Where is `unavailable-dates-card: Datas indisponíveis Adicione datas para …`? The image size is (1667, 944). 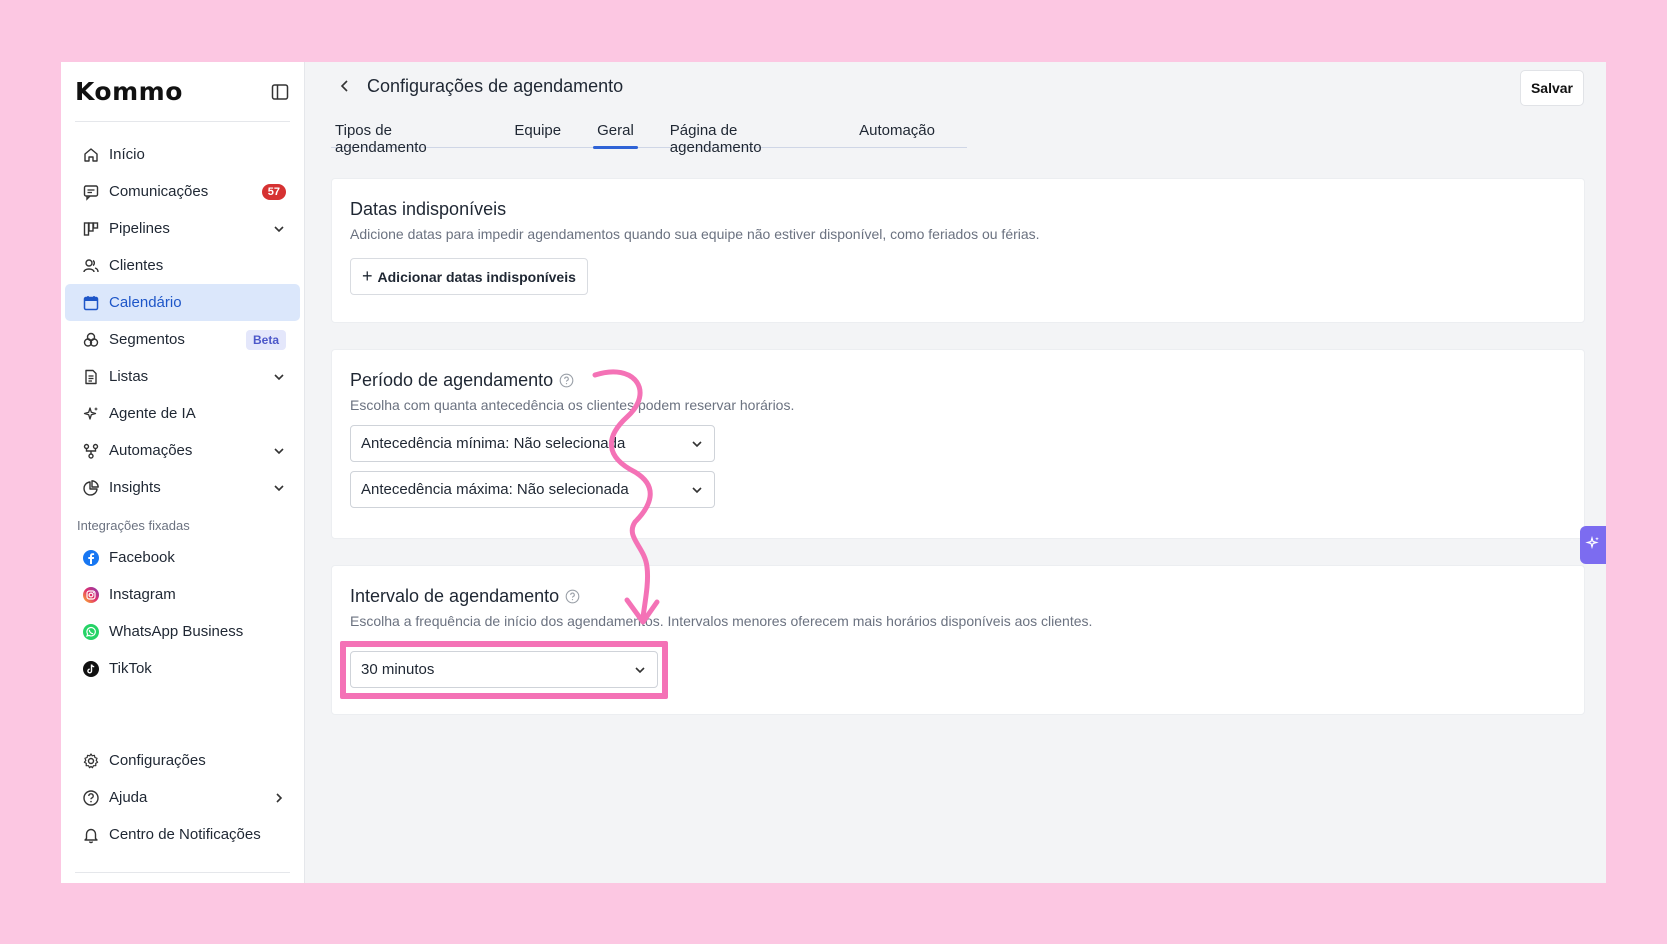
unavailable-dates-card: Datas indisponíveis Adicione datas para … is located at coordinates (958, 250).